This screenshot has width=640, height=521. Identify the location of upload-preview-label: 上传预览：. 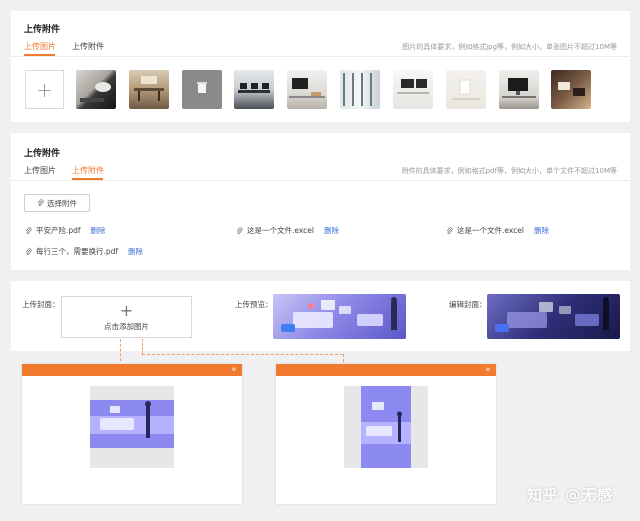
(254, 304).